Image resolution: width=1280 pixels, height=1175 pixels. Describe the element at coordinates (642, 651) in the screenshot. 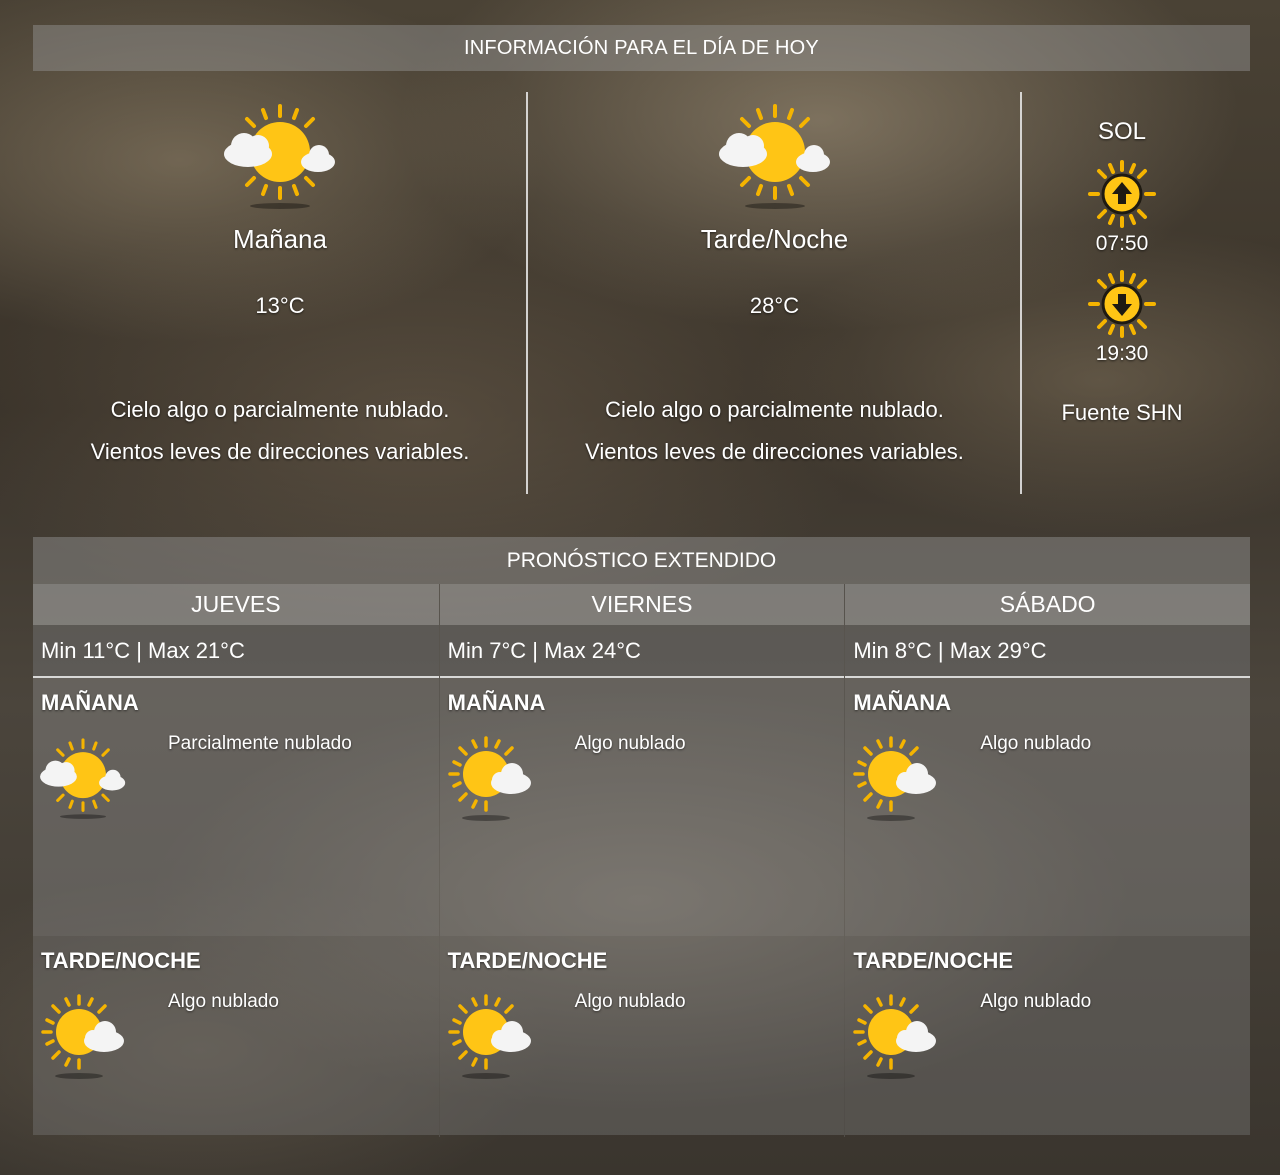

I see `day-min-max: Min 7°C | Max 24°C` at that location.